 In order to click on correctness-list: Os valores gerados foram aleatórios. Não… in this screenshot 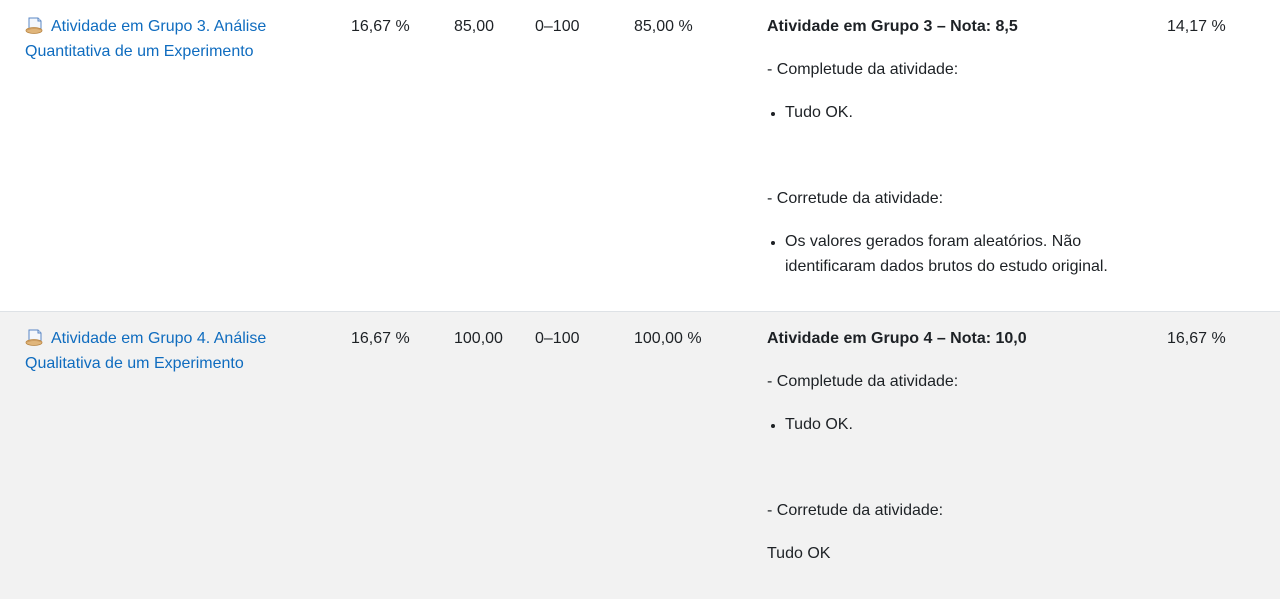, I will do `click(962, 254)`.